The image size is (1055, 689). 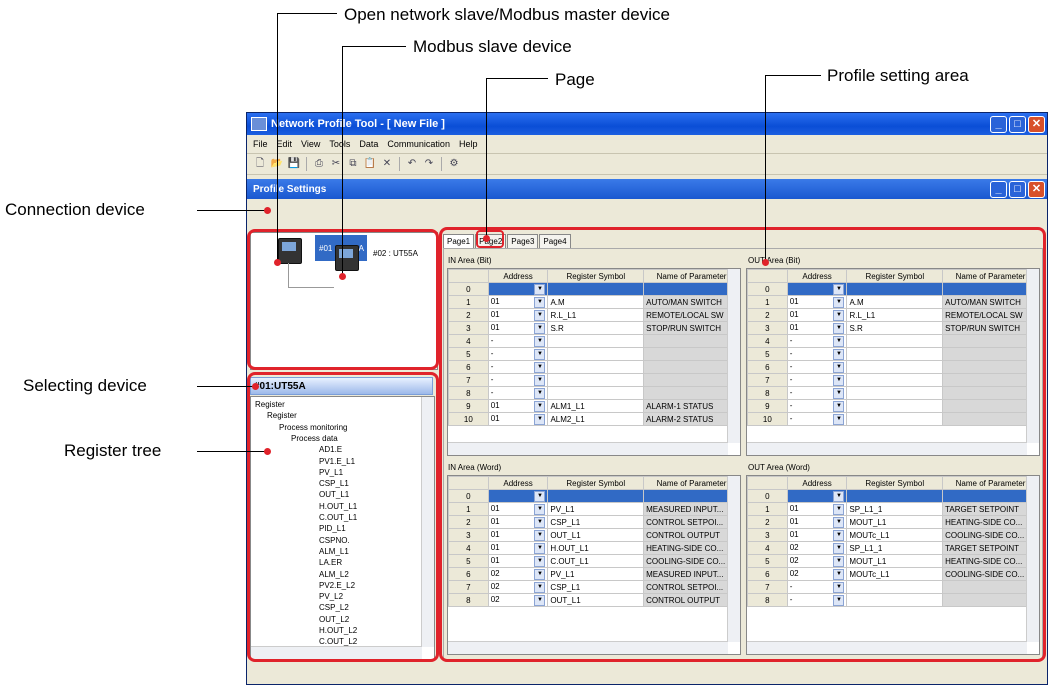 What do you see at coordinates (353, 164) in the screenshot?
I see `copy-icon: ⧉` at bounding box center [353, 164].